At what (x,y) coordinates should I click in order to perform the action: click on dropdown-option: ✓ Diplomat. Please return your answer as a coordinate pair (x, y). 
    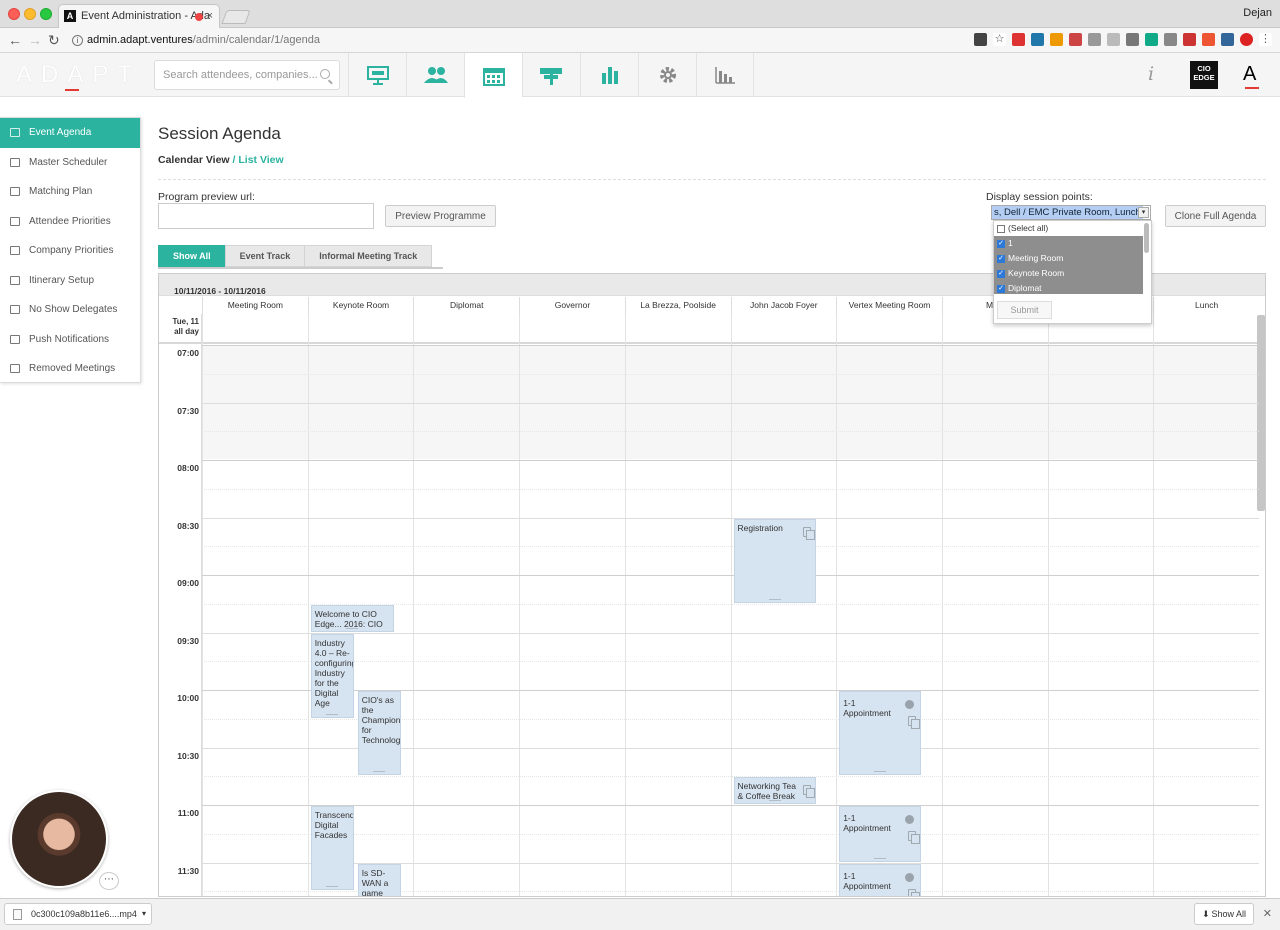
    Looking at the image, I should click on (1068, 287).